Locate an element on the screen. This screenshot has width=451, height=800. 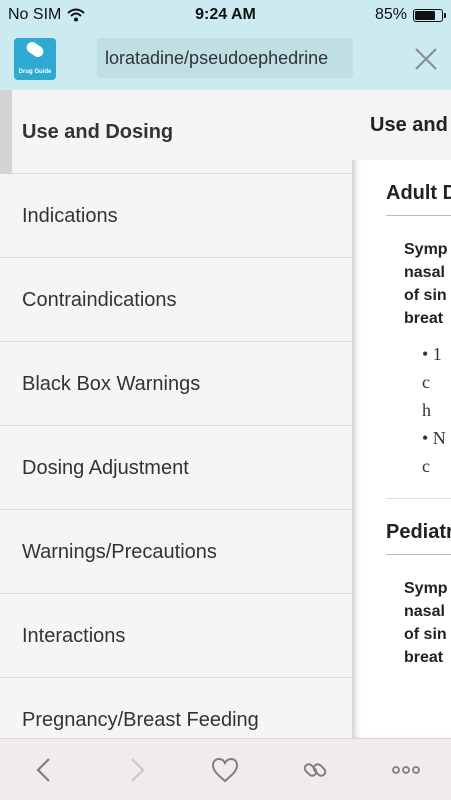
menu-item-dosing-adjustment: Dosing Adjustment is located at coordinates (176, 468).